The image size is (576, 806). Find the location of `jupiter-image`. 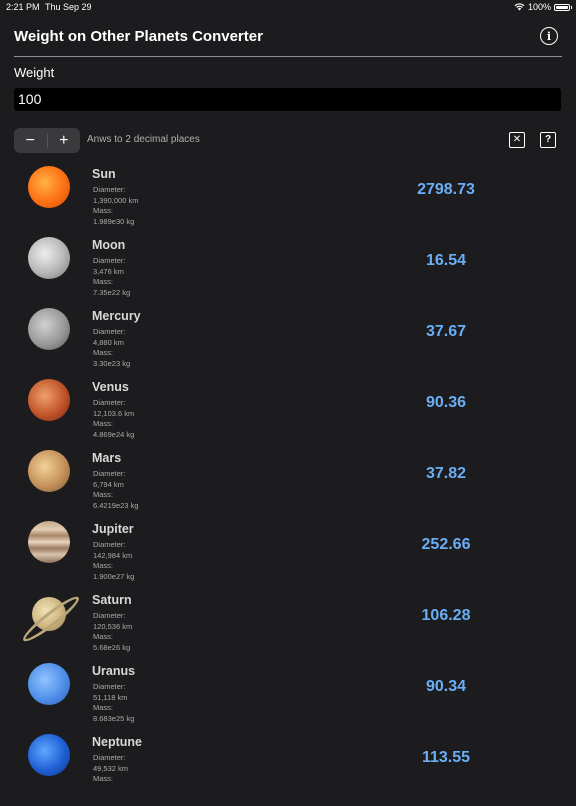

jupiter-image is located at coordinates (49, 542).